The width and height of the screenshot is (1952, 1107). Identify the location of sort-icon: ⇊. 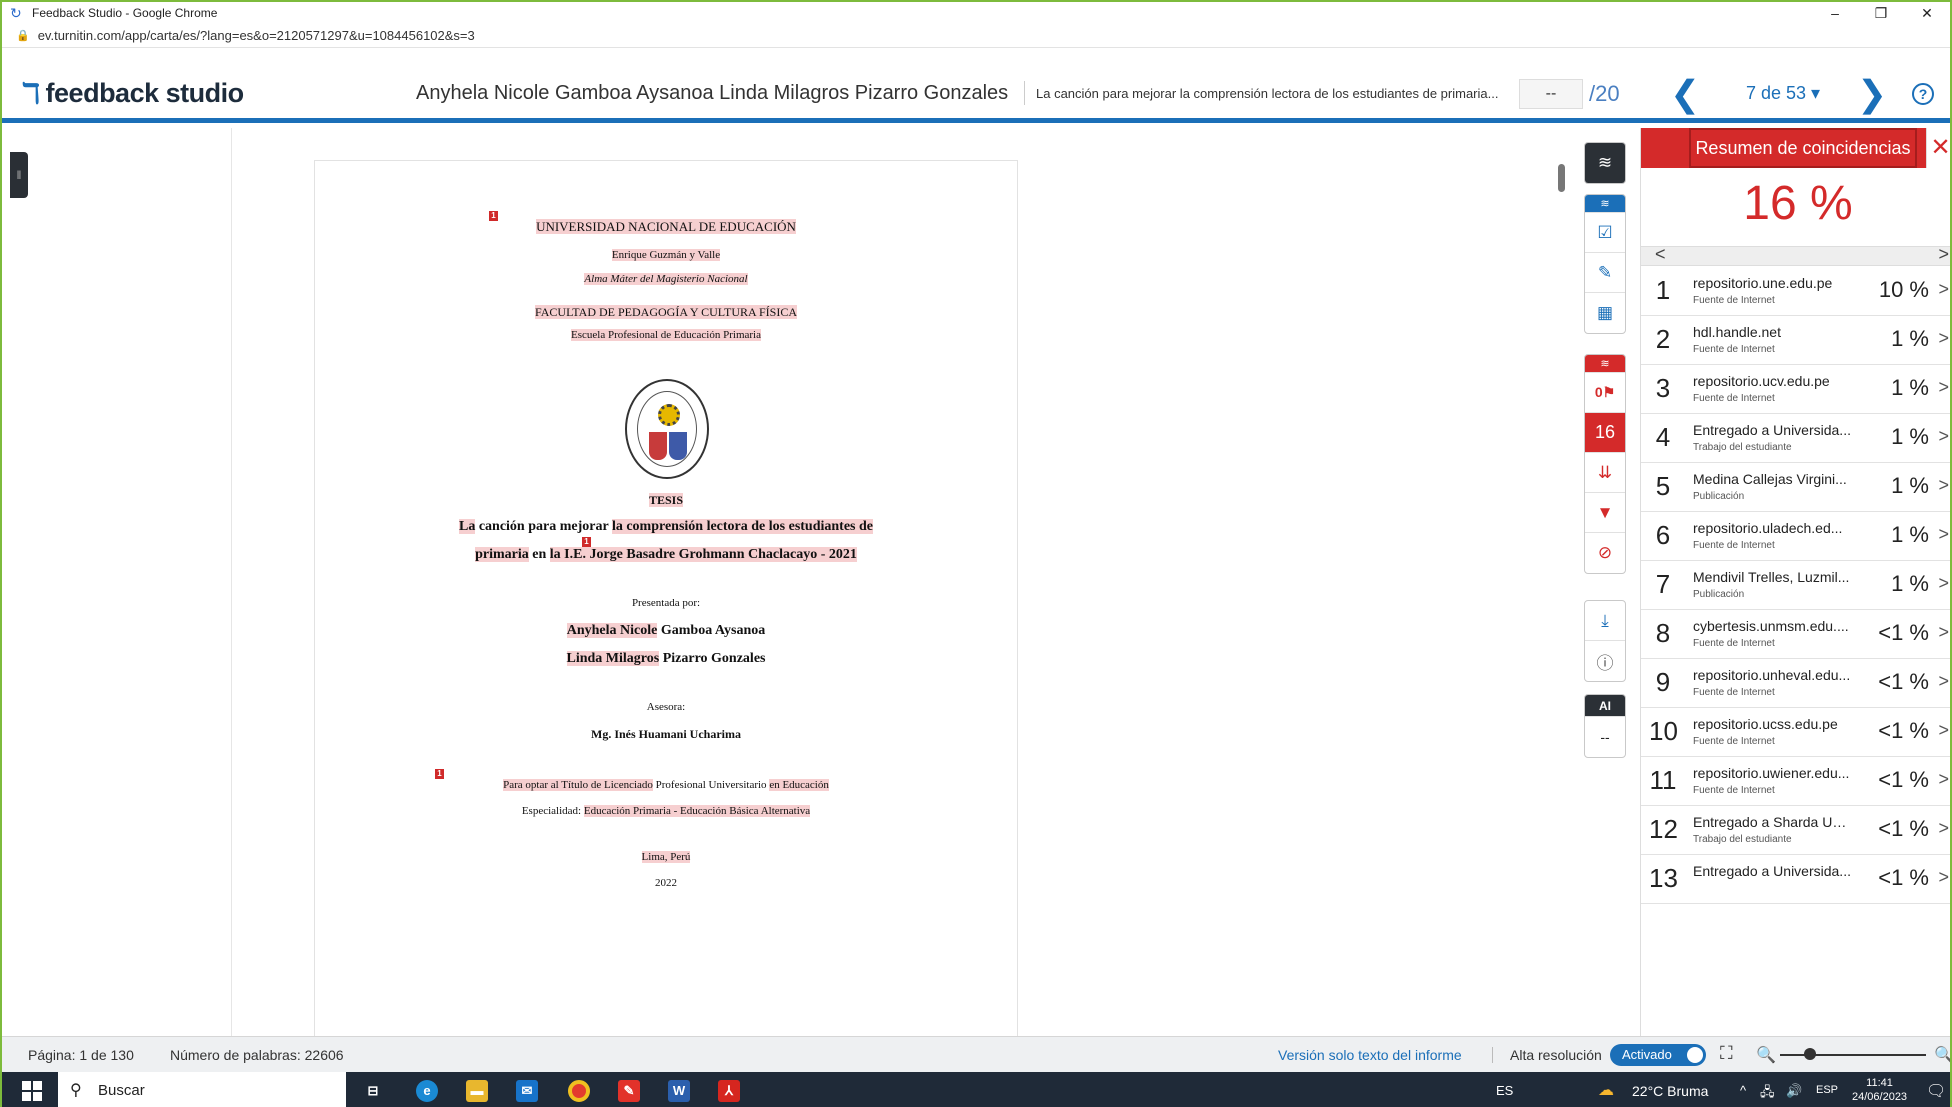
(1605, 473).